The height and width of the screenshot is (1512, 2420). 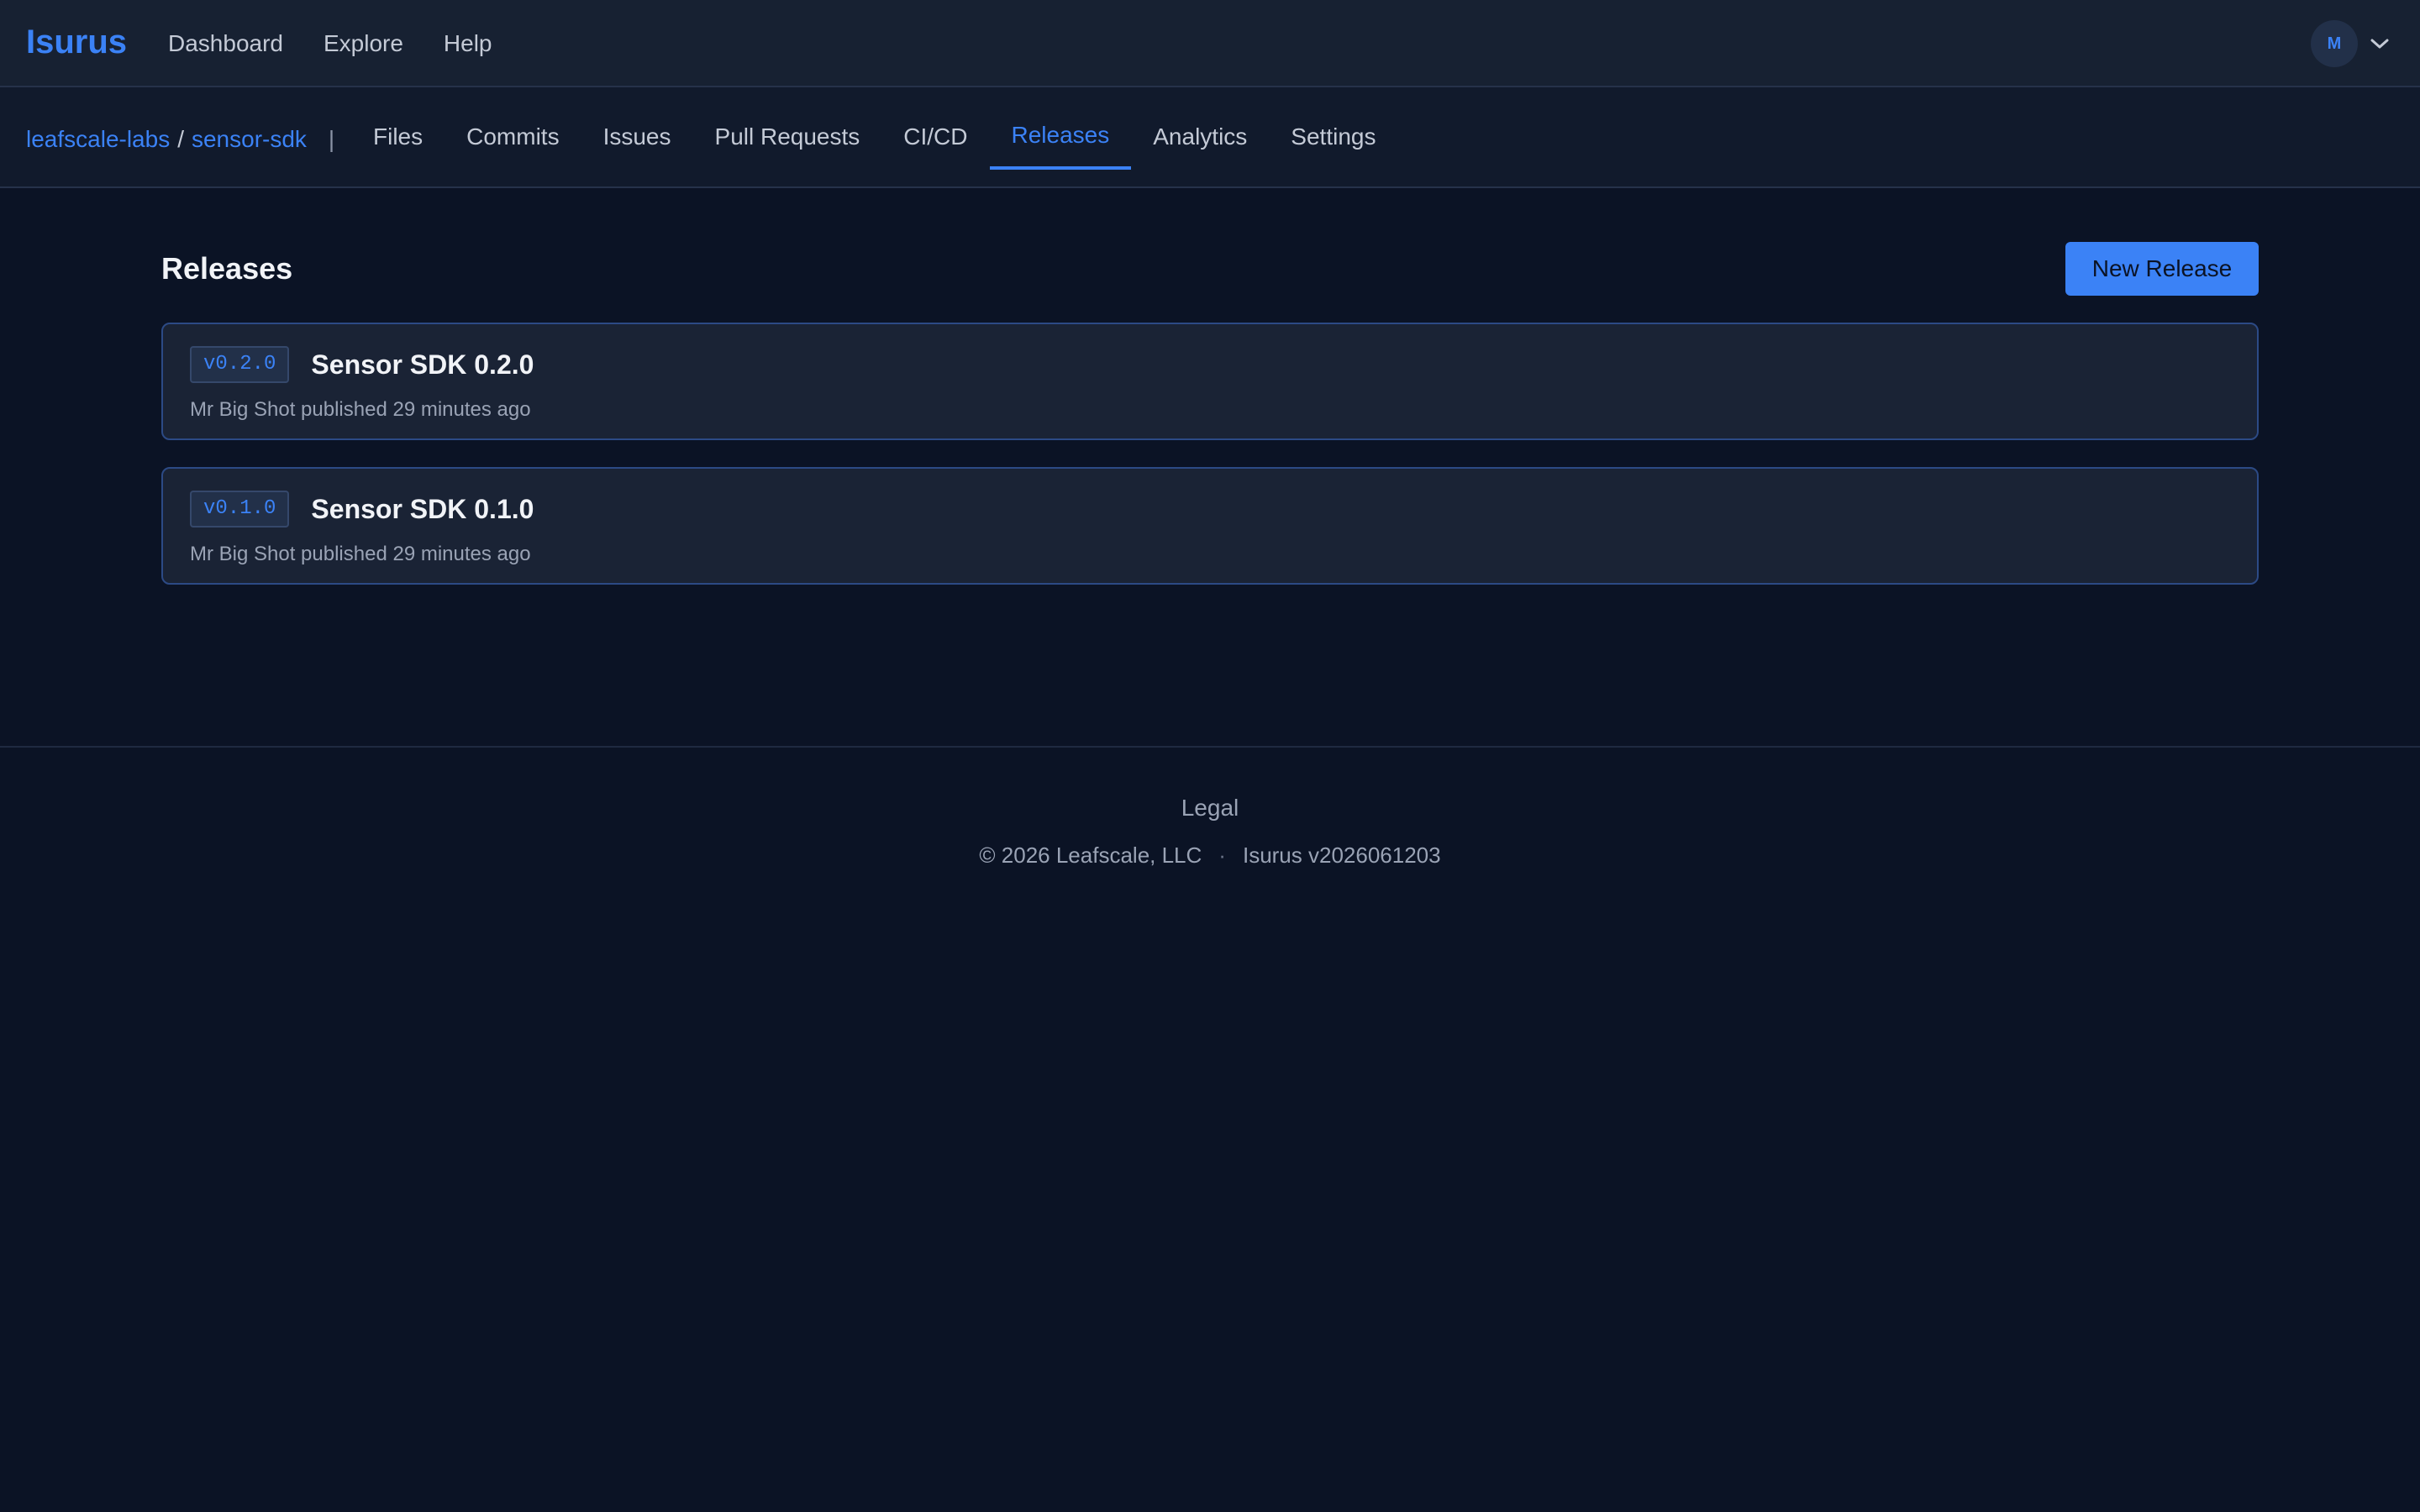 What do you see at coordinates (1333, 136) in the screenshot?
I see `tab-settings: Settings` at bounding box center [1333, 136].